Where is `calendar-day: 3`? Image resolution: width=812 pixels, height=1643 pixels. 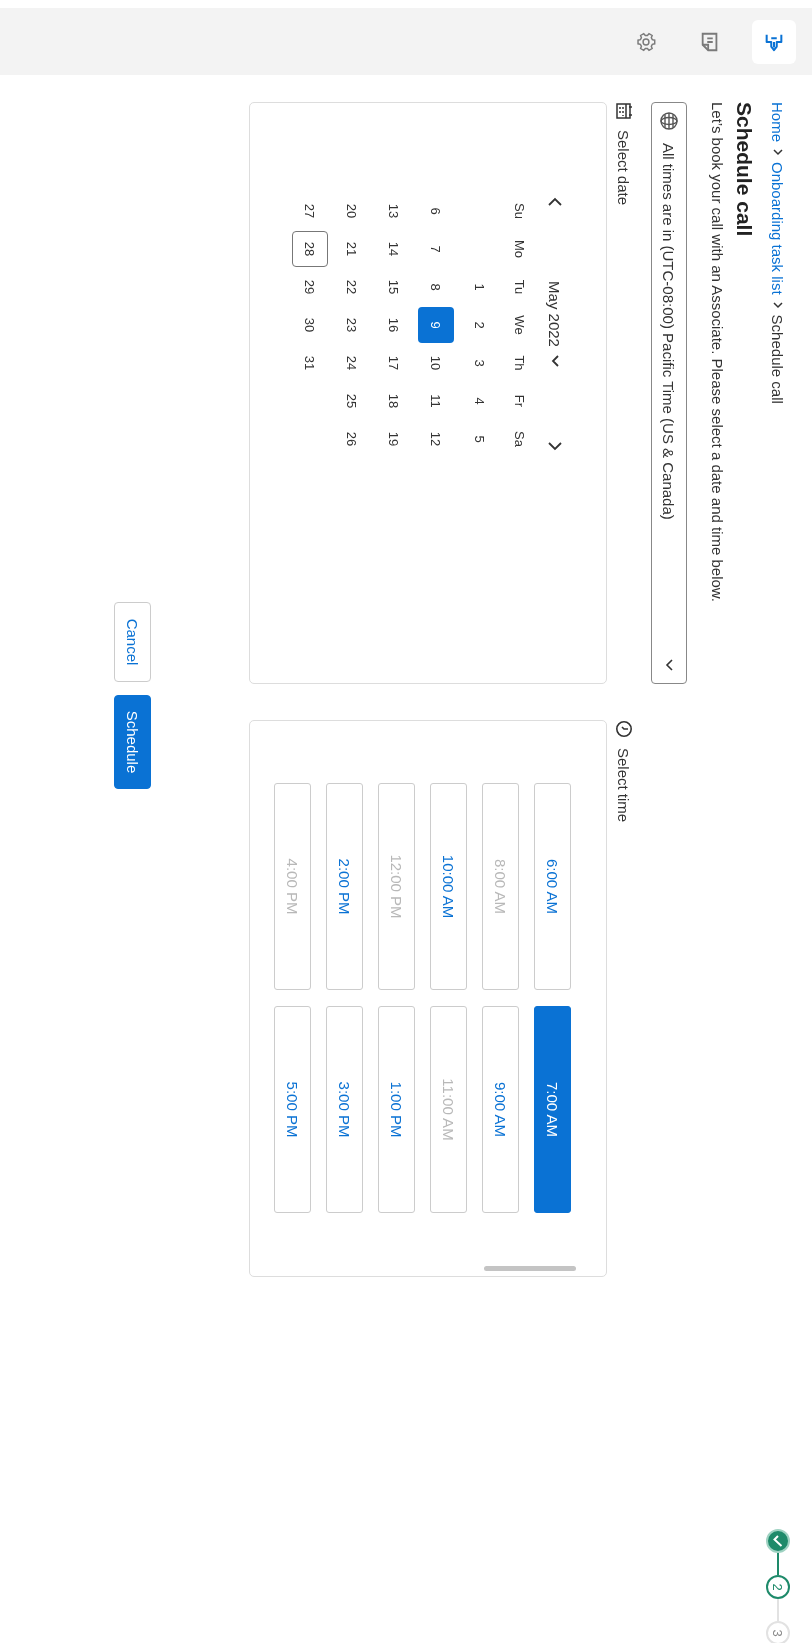
calendar-day: 3 is located at coordinates (480, 363).